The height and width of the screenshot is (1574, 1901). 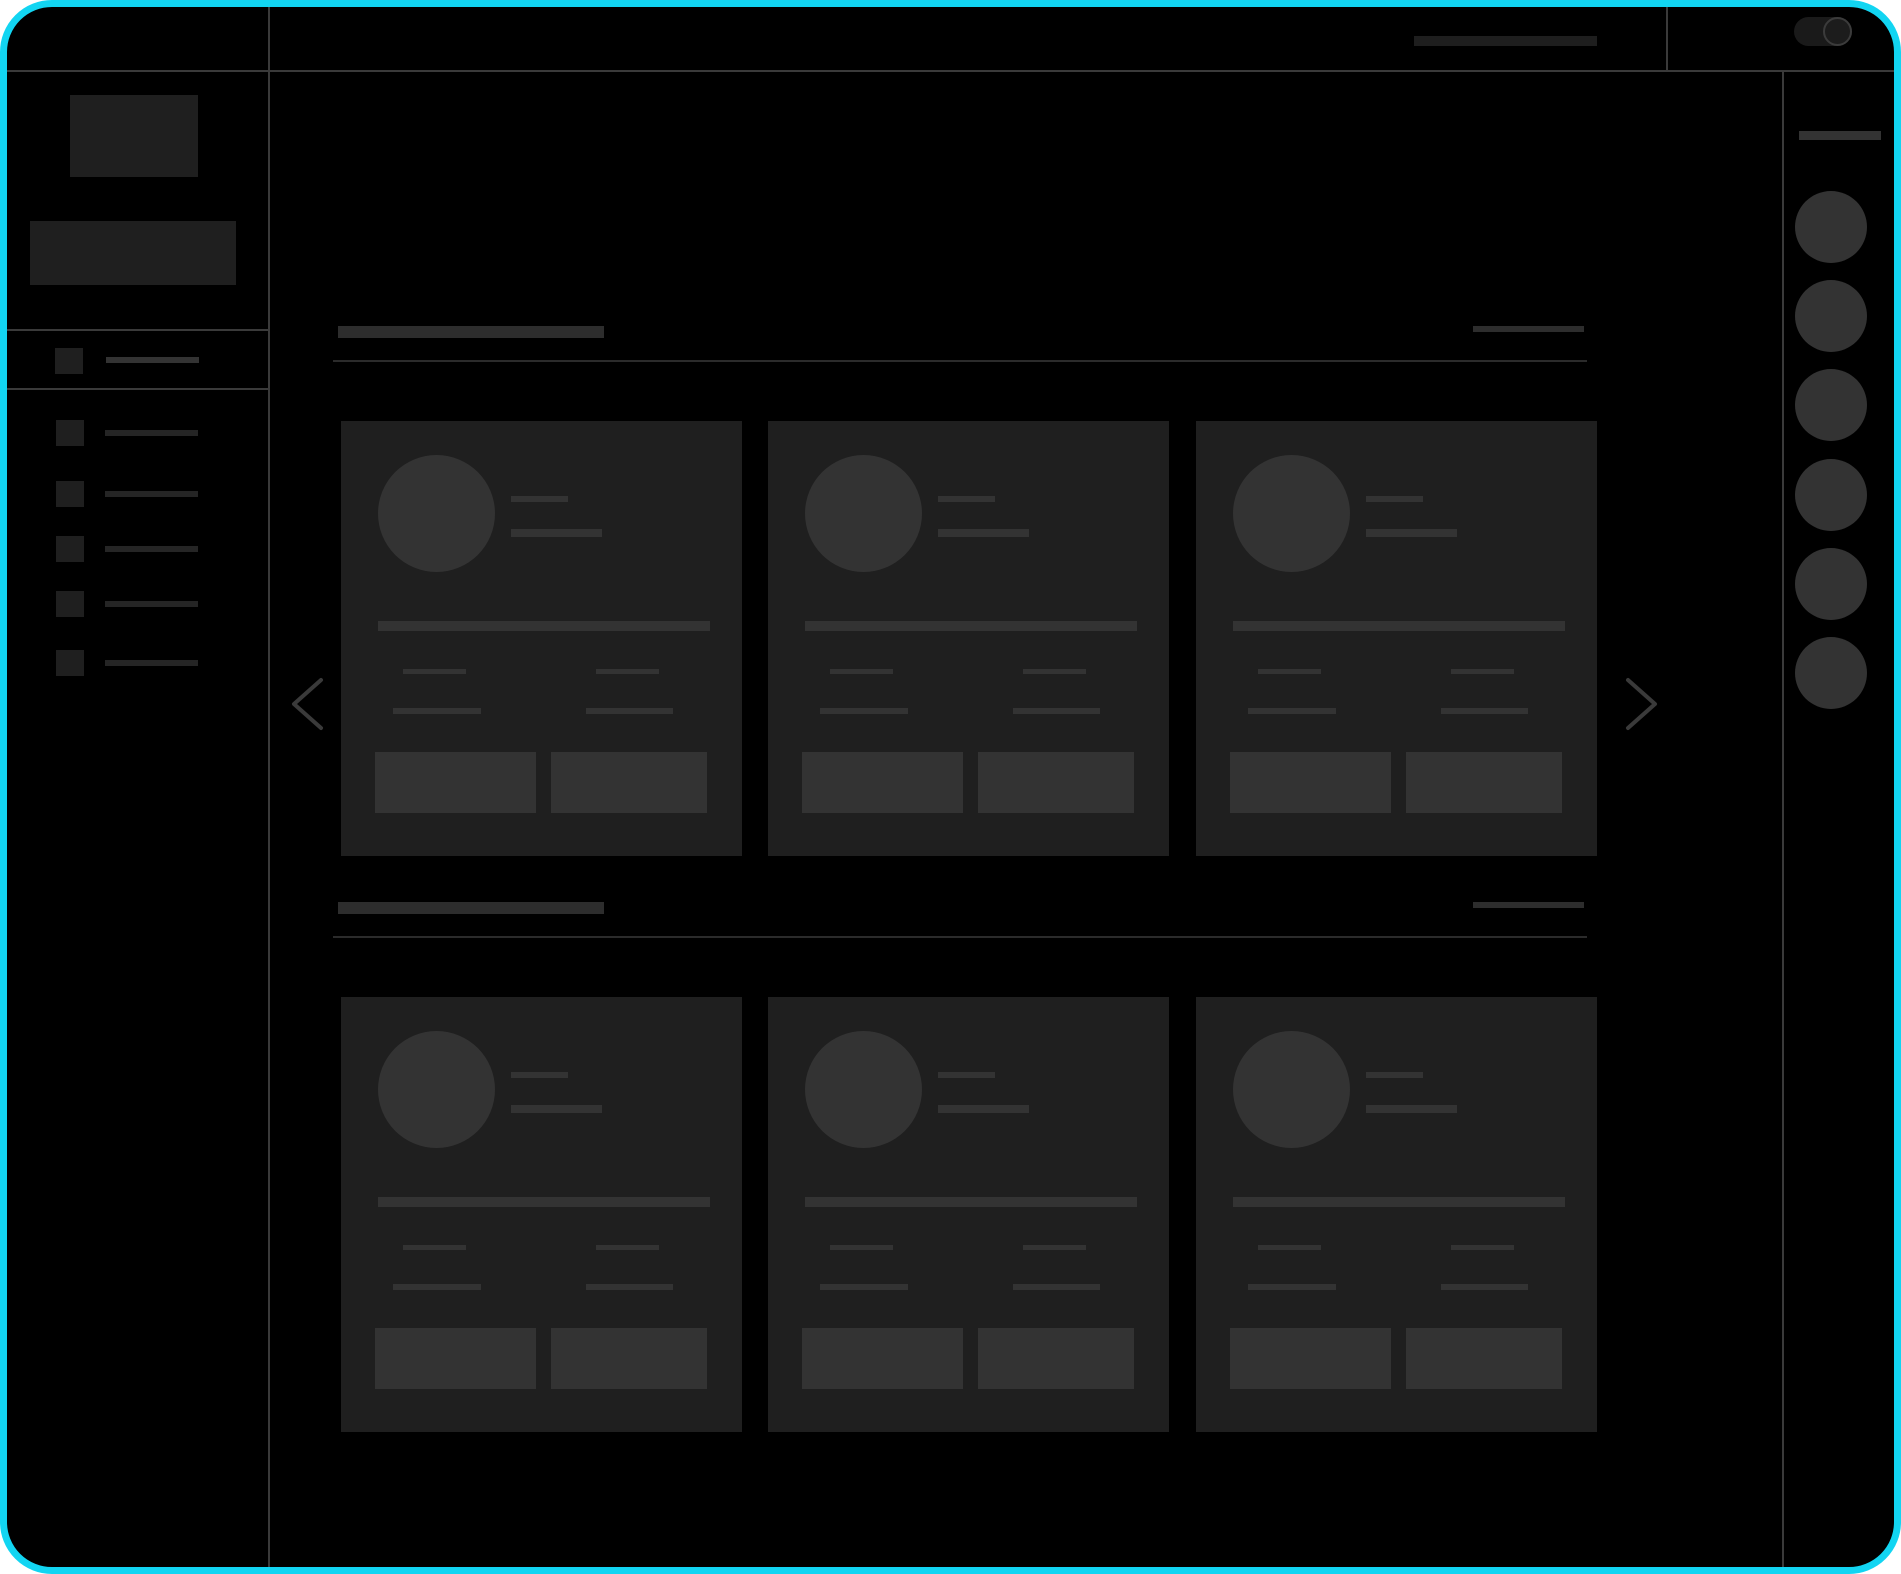 I want to click on right-rail-title, so click(x=1840, y=135).